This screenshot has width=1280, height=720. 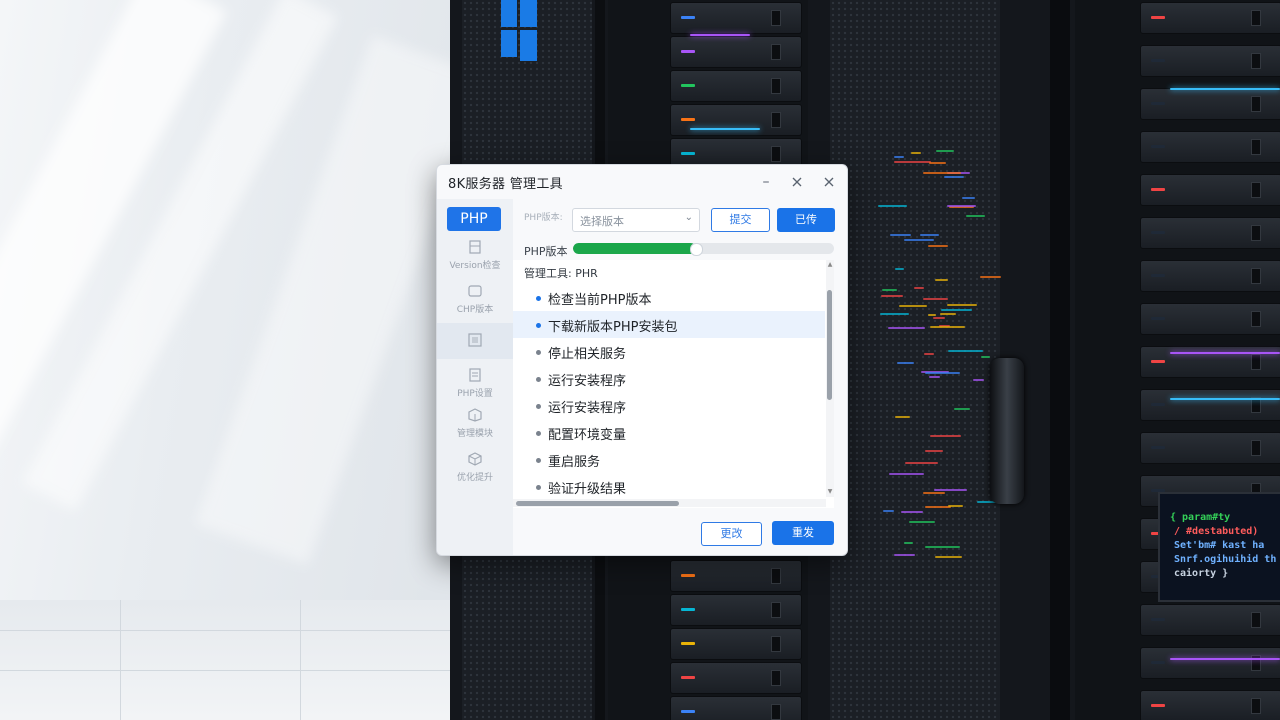 What do you see at coordinates (642, 182) in the screenshot?
I see `title-bar: 8K服务器 管理工具 –` at bounding box center [642, 182].